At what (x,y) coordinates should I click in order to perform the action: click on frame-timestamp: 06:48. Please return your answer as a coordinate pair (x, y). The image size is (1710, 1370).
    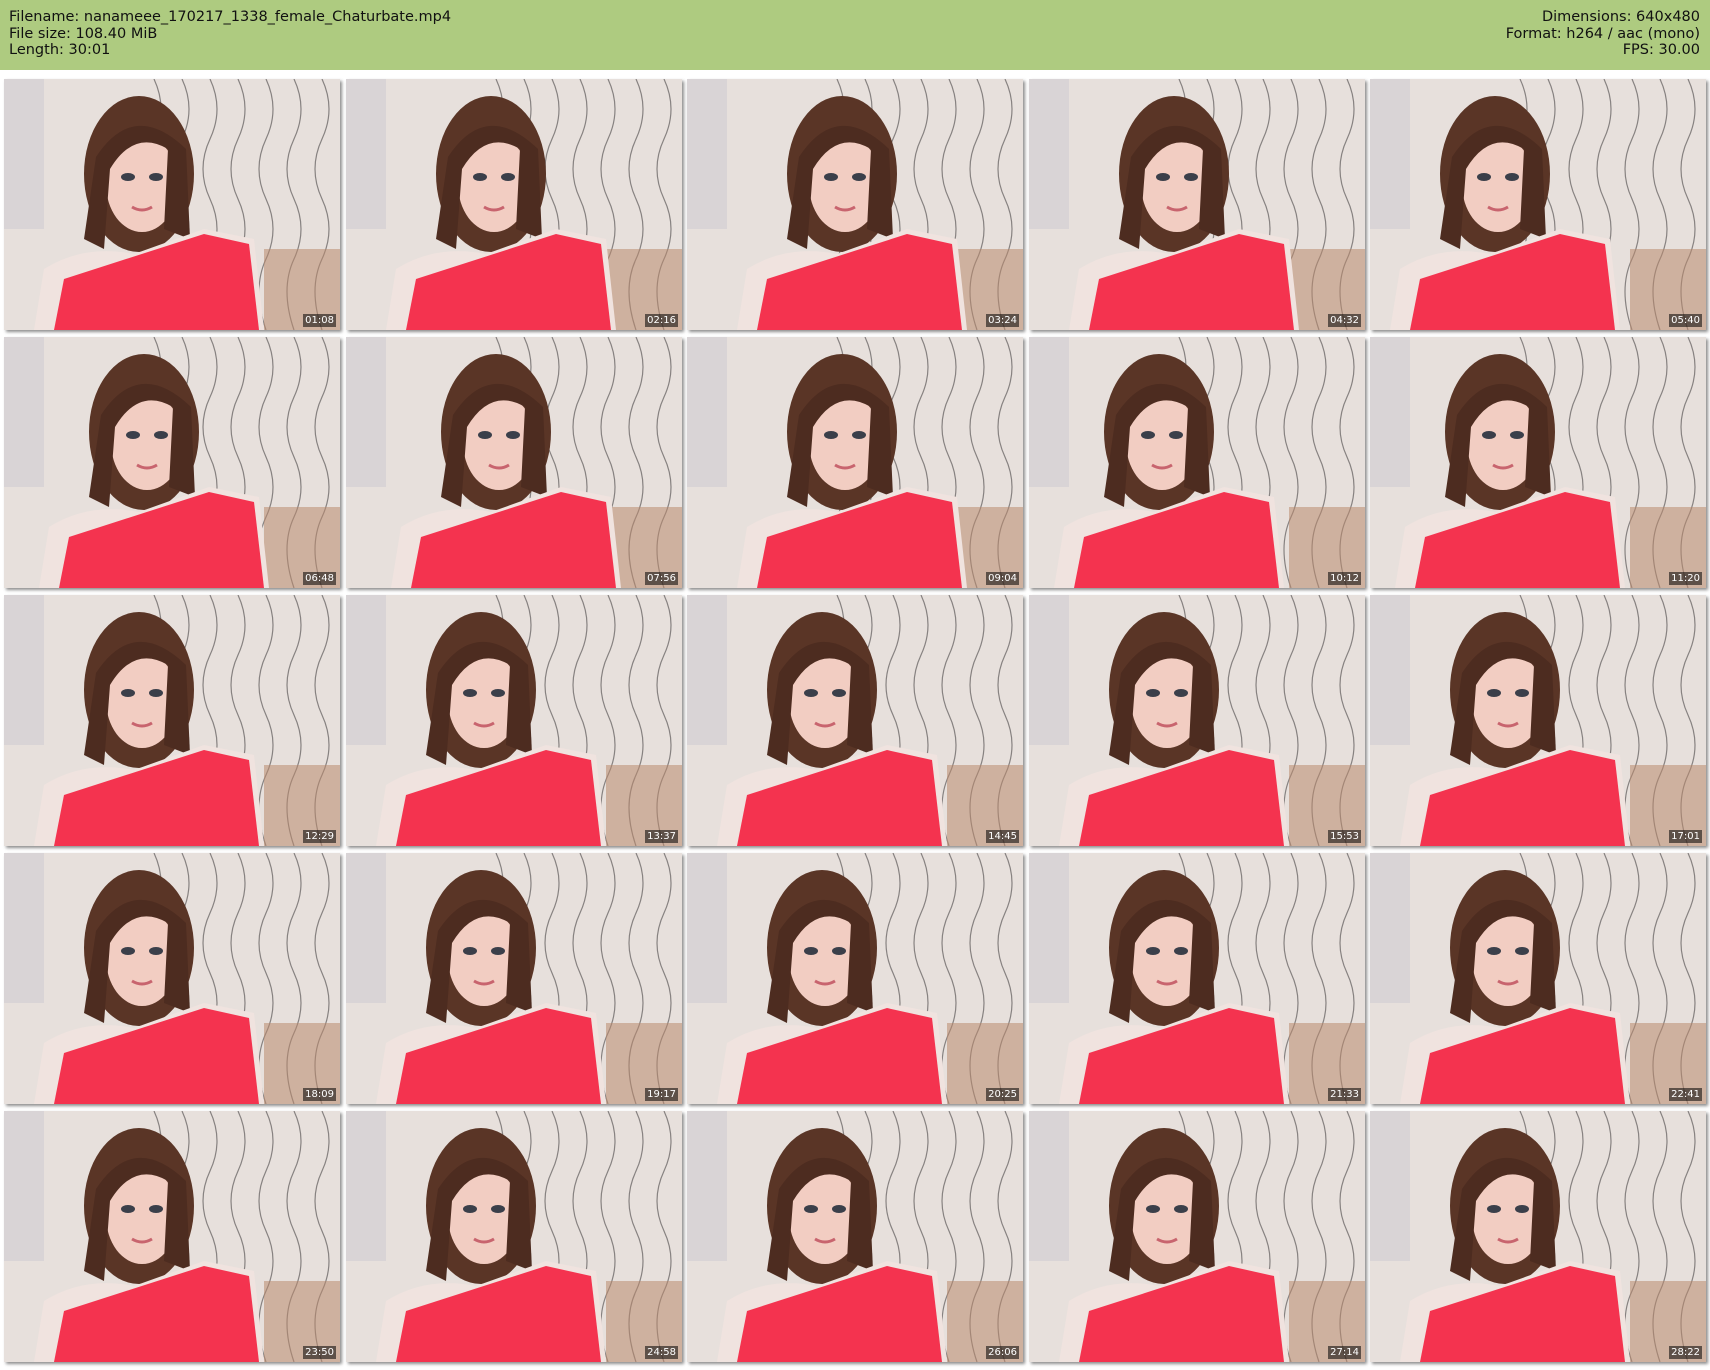
    Looking at the image, I should click on (319, 578).